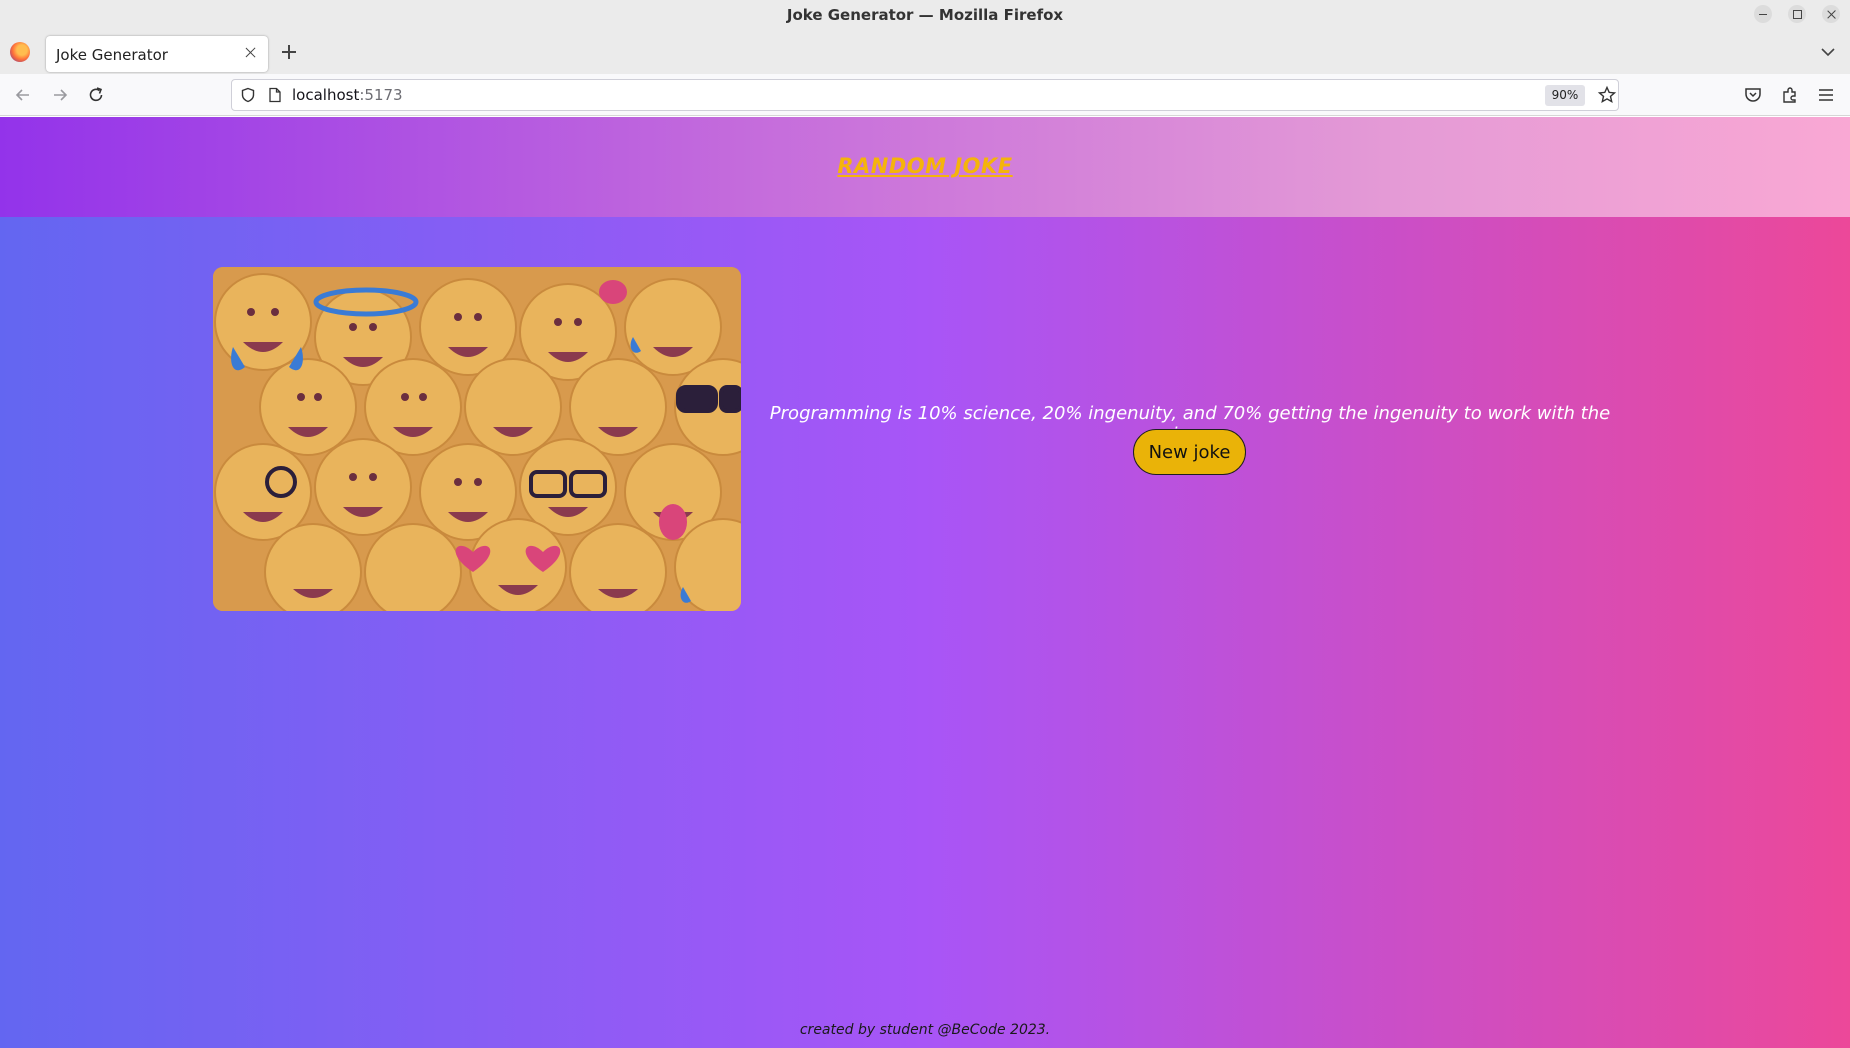  What do you see at coordinates (925, 1030) in the screenshot?
I see `page-footer: created by student @BeCode 2023.` at bounding box center [925, 1030].